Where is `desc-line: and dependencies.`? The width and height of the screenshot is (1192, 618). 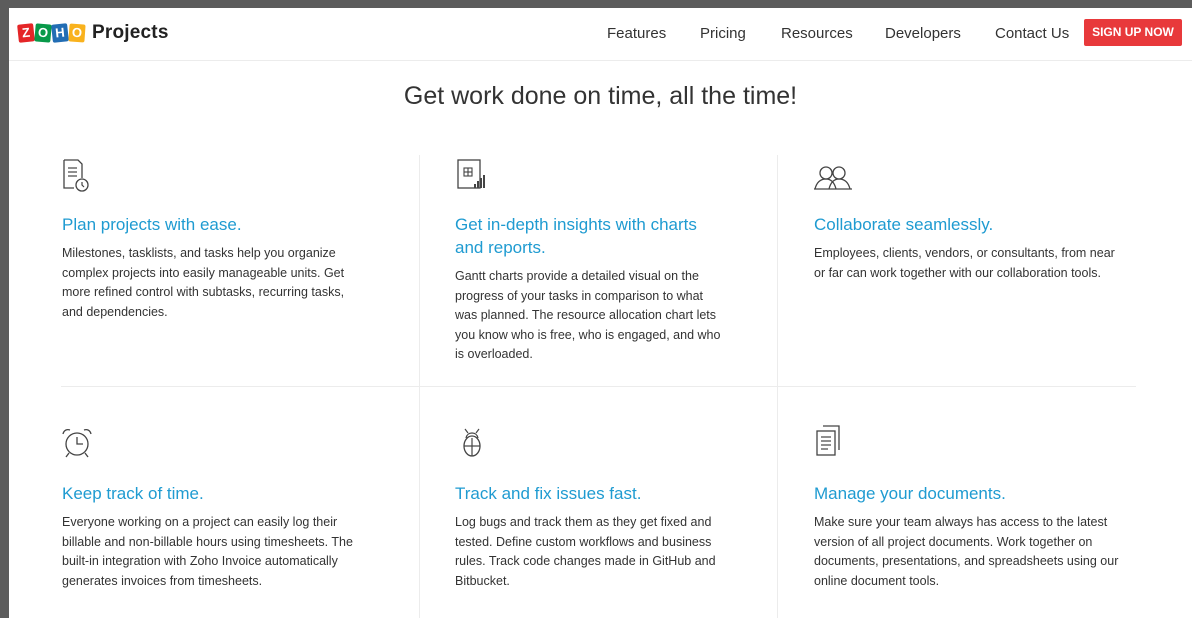 desc-line: and dependencies. is located at coordinates (115, 311).